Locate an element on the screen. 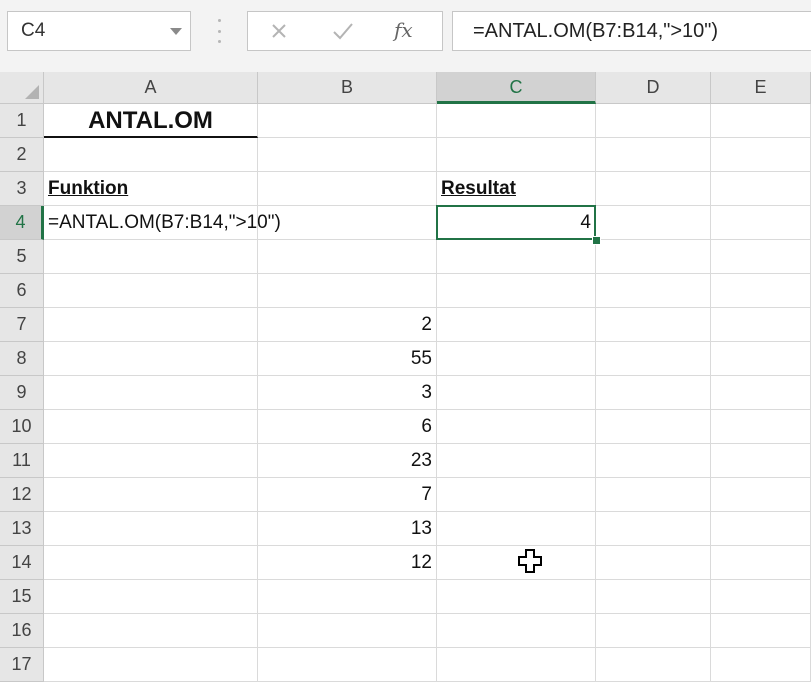 This screenshot has height=692, width=811. chevron-down-icon is located at coordinates (176, 31).